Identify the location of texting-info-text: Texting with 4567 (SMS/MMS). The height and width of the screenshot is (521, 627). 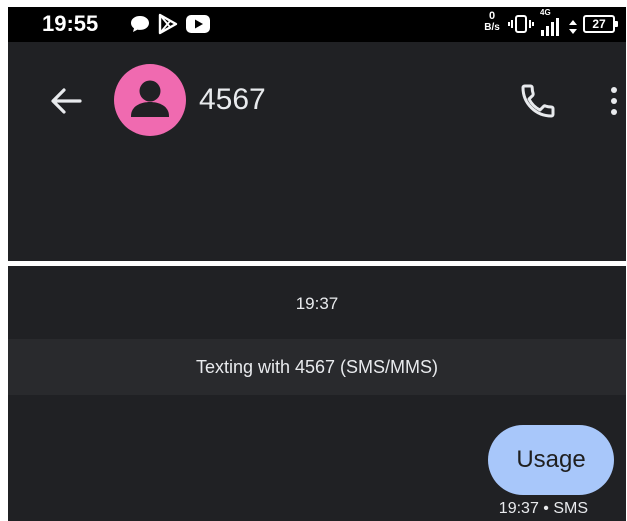
(317, 367).